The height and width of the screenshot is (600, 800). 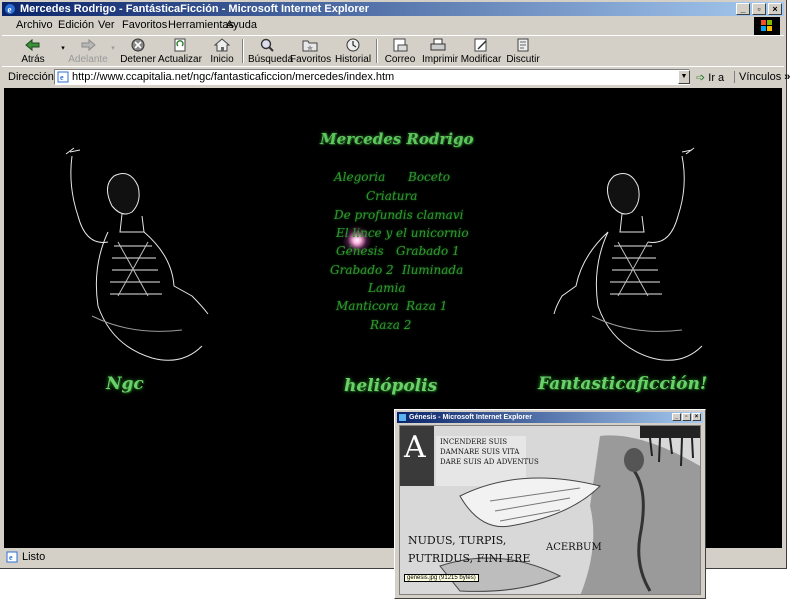 What do you see at coordinates (759, 9) in the screenshot?
I see `maximize-button: ▫` at bounding box center [759, 9].